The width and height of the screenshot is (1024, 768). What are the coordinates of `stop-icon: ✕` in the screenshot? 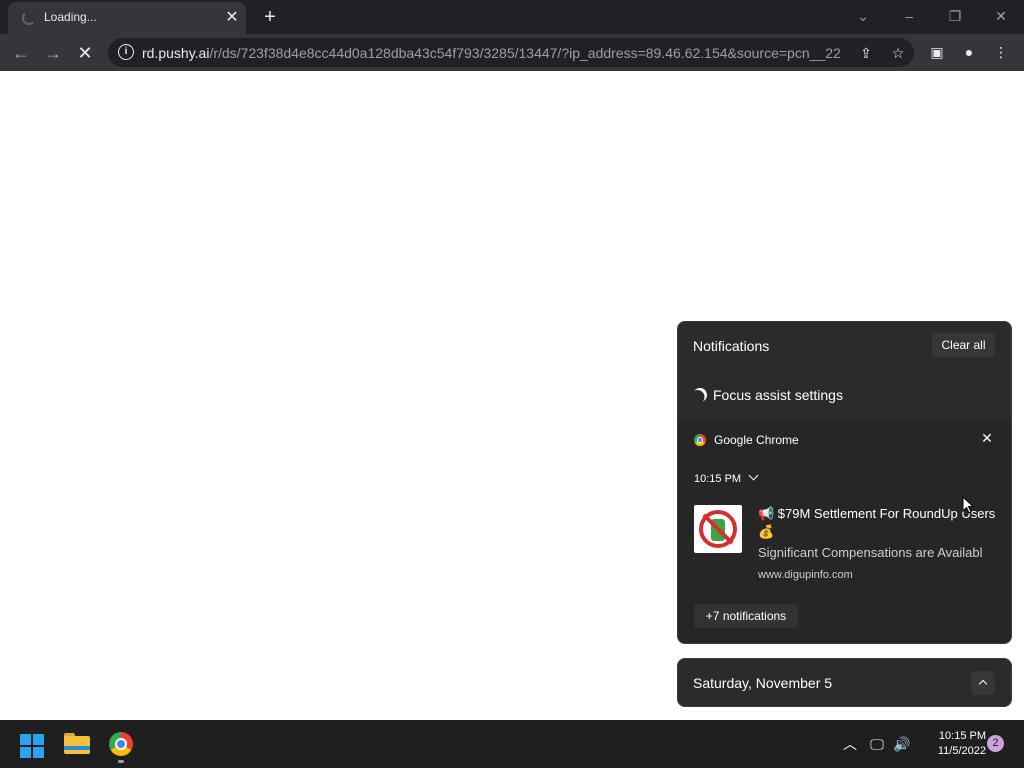 It's located at (85, 53).